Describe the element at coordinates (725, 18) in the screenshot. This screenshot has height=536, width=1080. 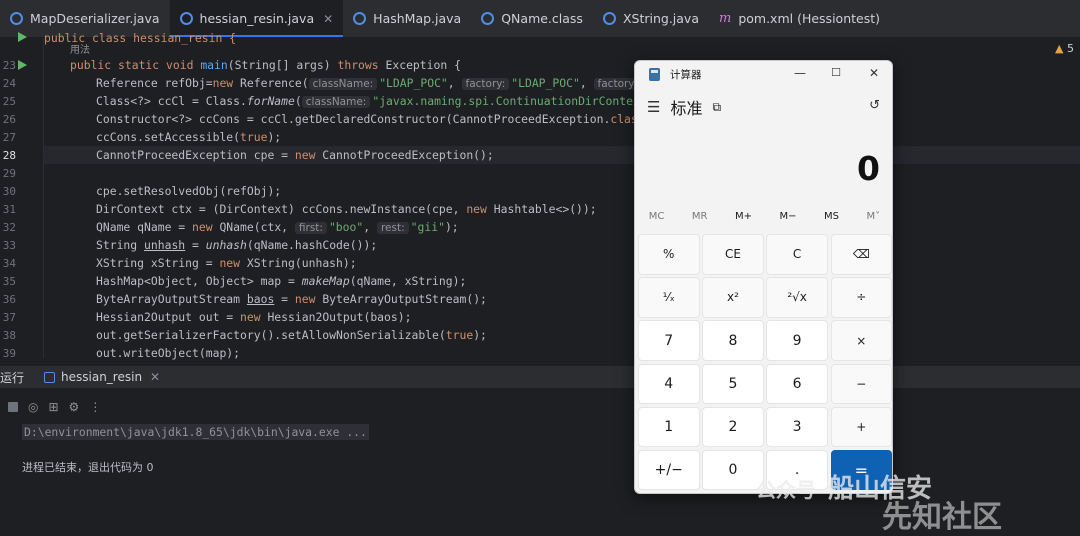
I see `maven-icon: m` at that location.